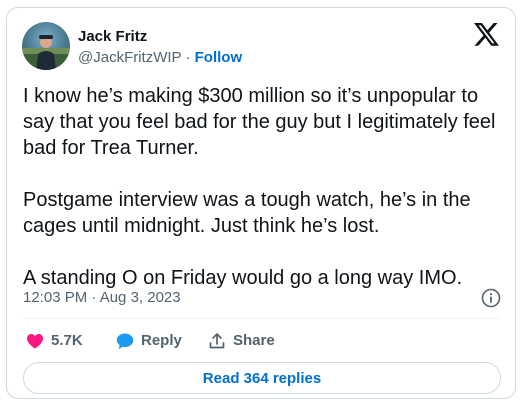 The image size is (522, 405). I want to click on handle-line: @JackFritzWIP · Follow, so click(160, 58).